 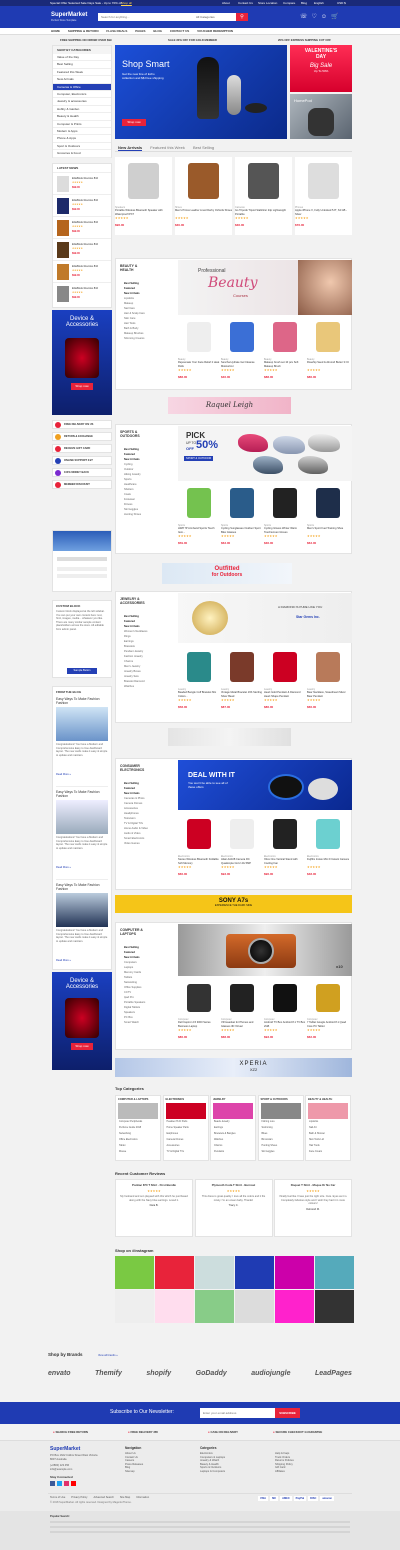 What do you see at coordinates (138, 1099) in the screenshot?
I see `top-category-name: COMPUTER & LAPTOPS` at bounding box center [138, 1099].